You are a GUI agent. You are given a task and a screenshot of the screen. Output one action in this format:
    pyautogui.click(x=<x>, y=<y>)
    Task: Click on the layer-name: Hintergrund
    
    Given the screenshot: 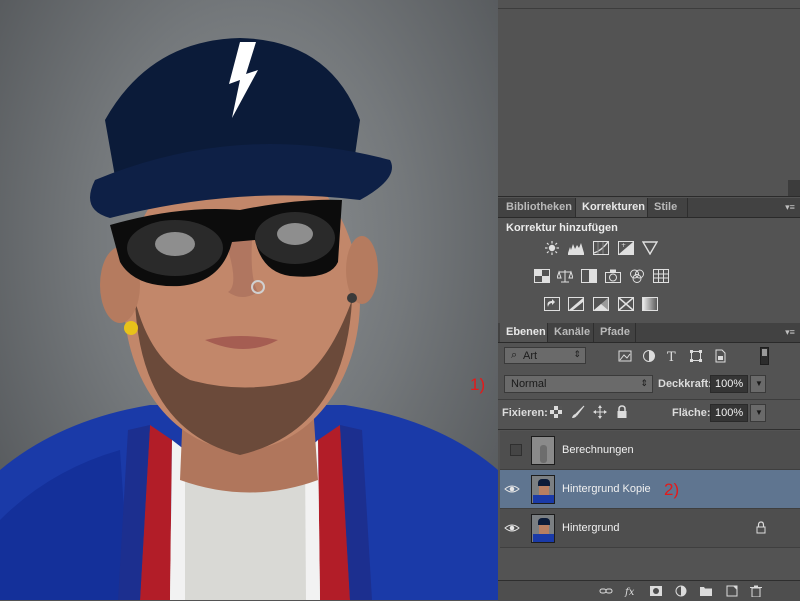 What is the action you would take?
    pyautogui.click(x=591, y=528)
    